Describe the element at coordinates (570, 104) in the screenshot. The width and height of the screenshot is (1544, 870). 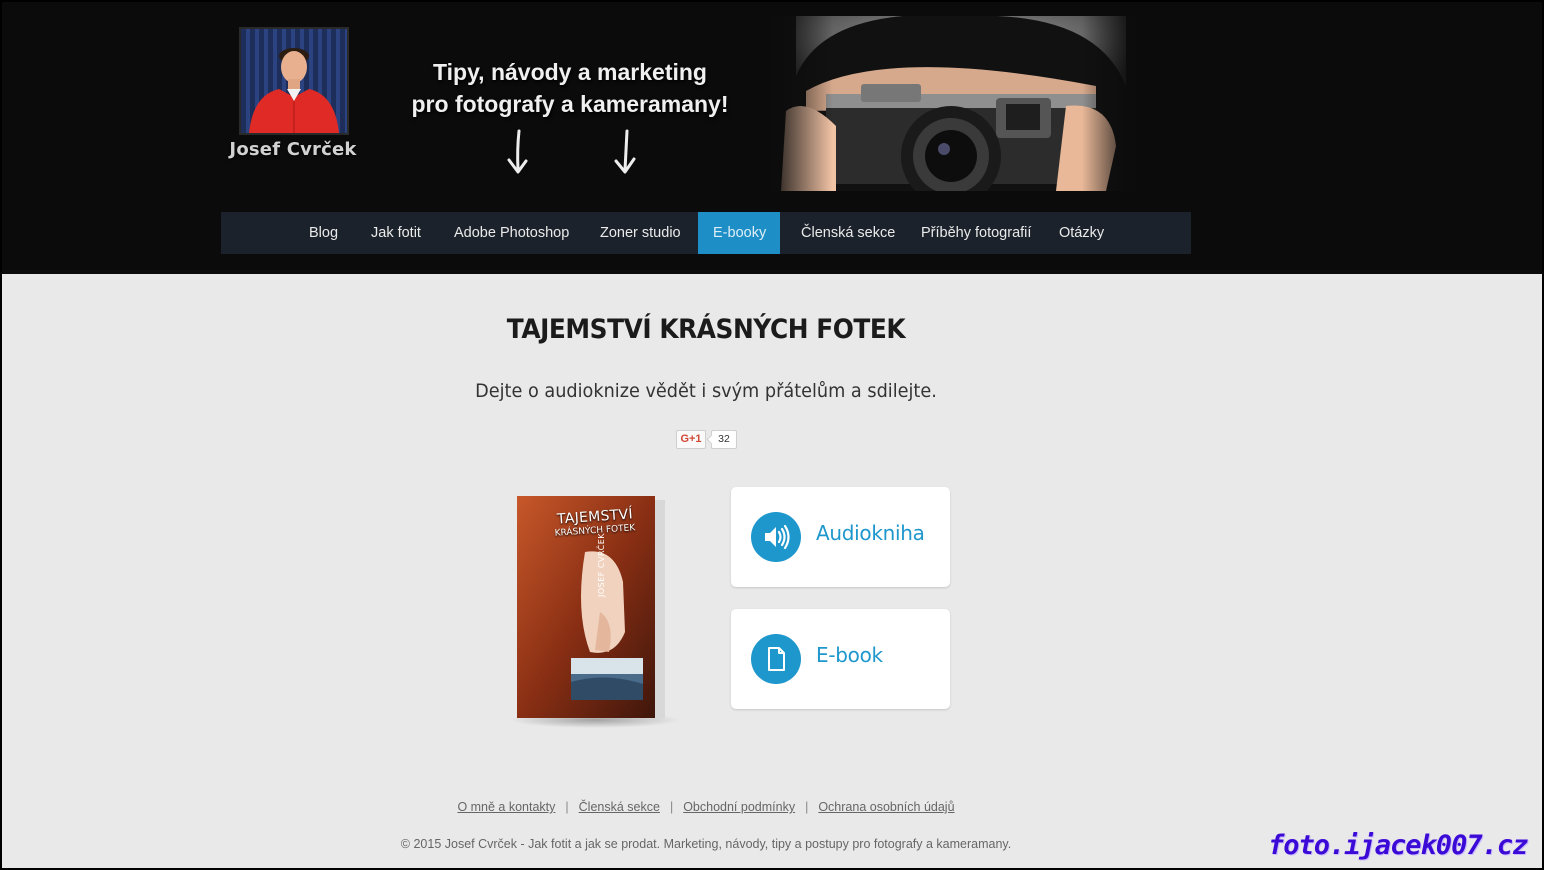
I see `tagline-line-2: pro fotografy a kameramany!` at that location.